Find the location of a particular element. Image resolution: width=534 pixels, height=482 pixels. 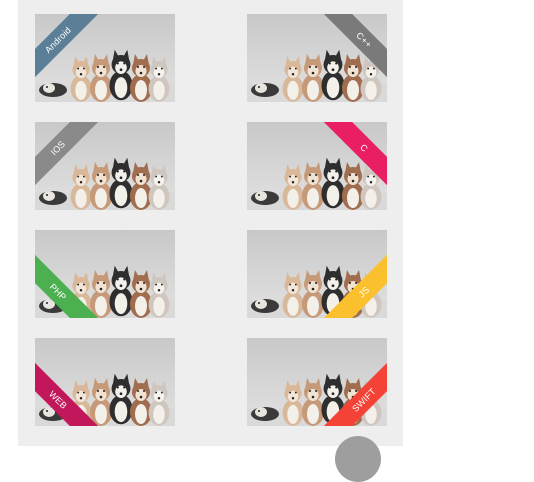

card-android: Android is located at coordinates (105, 58).